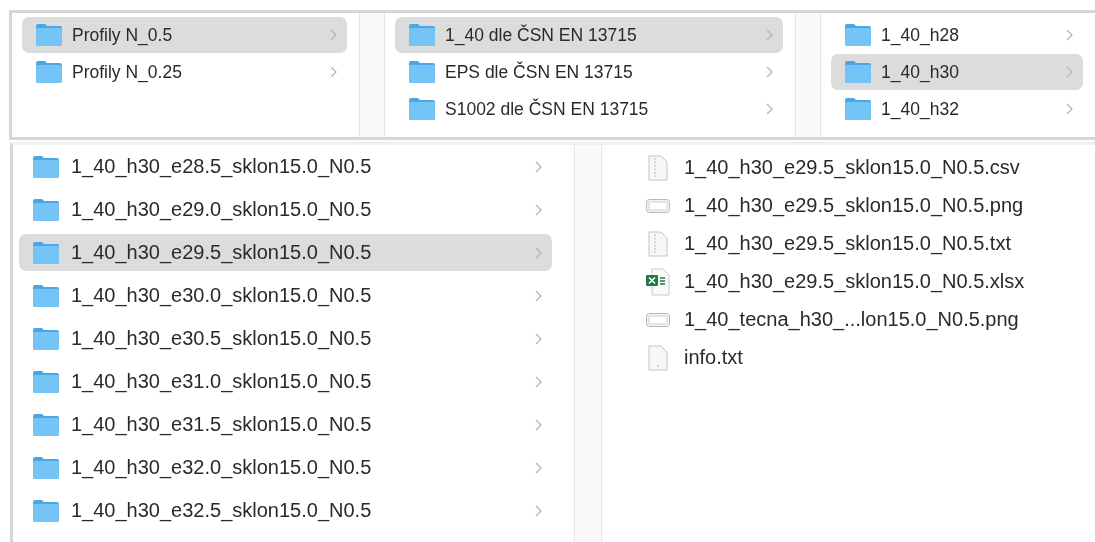  What do you see at coordinates (658, 281) in the screenshot?
I see `spreadsheet-file-icon` at bounding box center [658, 281].